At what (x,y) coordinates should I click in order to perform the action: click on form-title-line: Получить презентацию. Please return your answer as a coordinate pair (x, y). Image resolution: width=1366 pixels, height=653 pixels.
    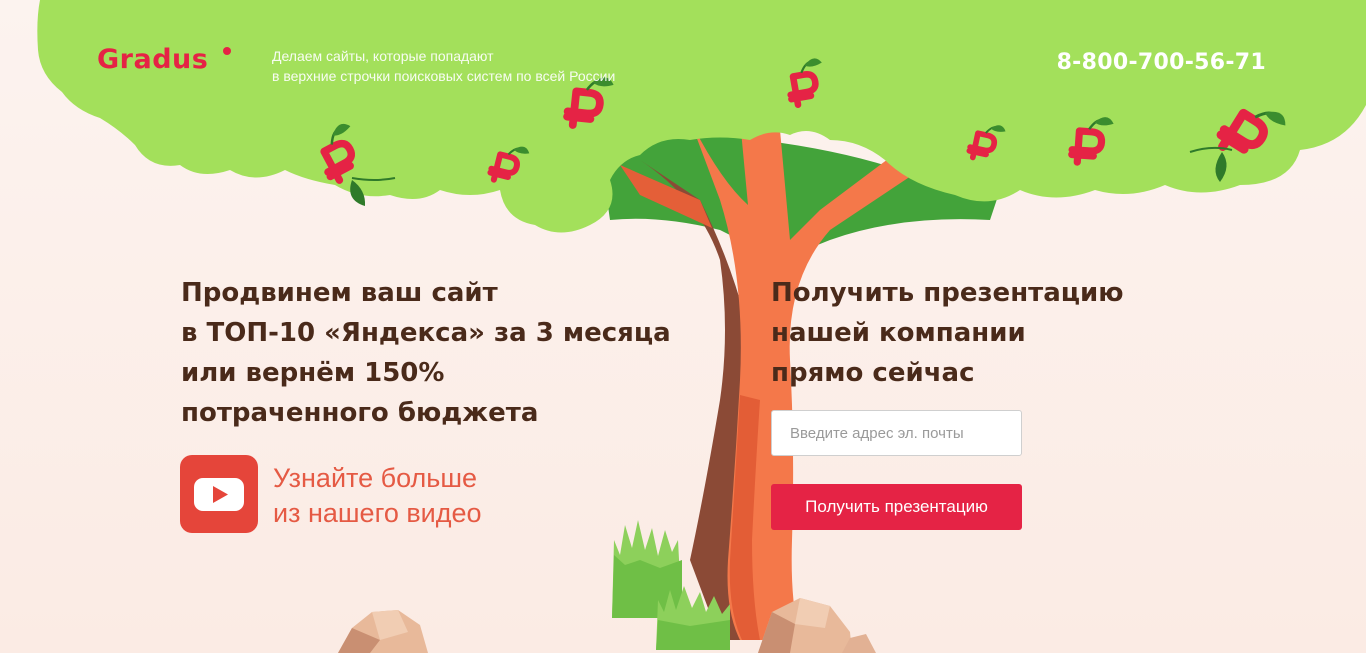
    Looking at the image, I should click on (947, 293).